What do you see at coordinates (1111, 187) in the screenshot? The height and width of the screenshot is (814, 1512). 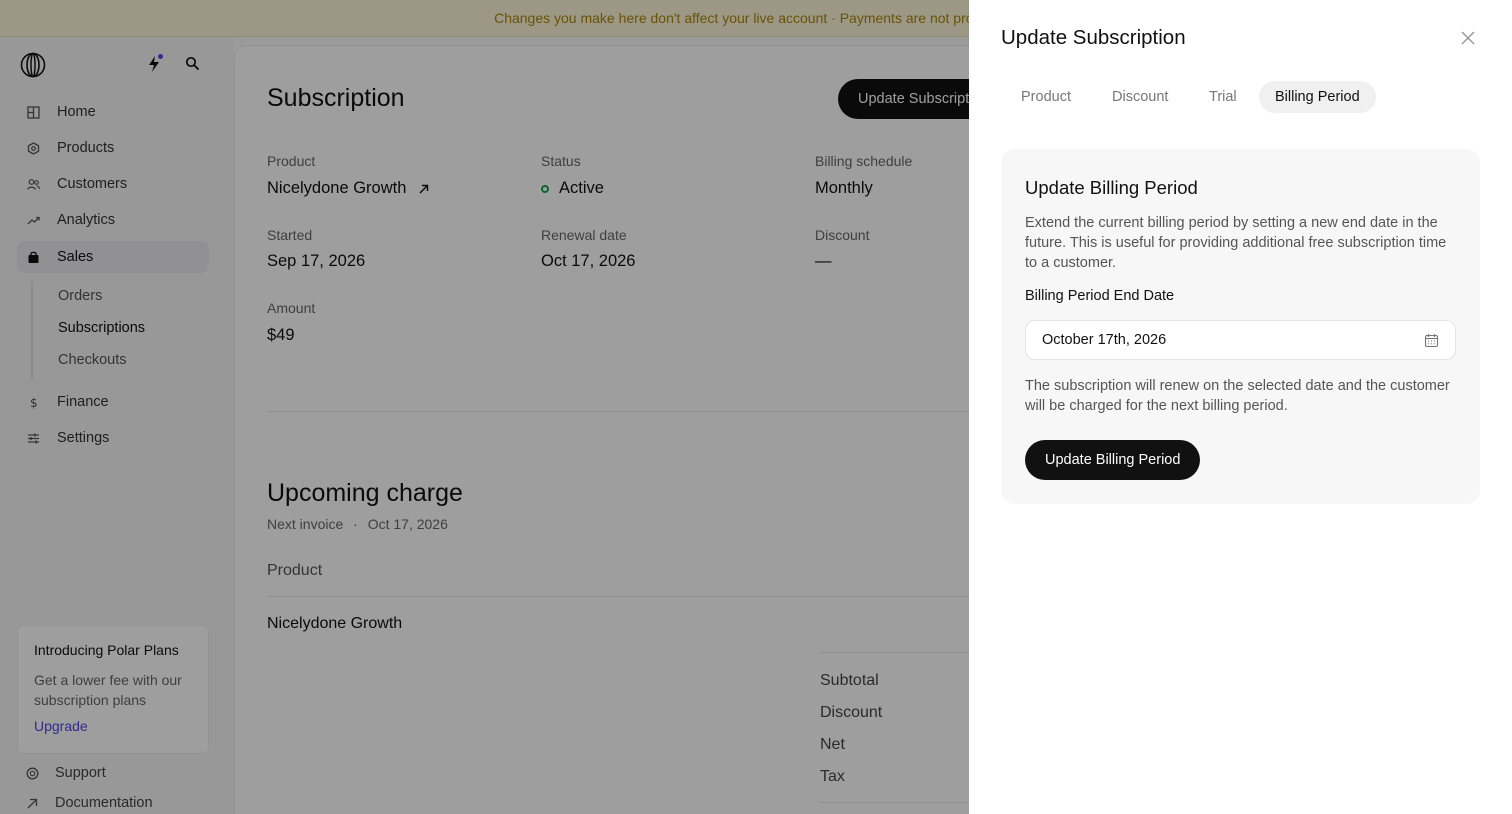 I see `card-title: Update Billing Period` at bounding box center [1111, 187].